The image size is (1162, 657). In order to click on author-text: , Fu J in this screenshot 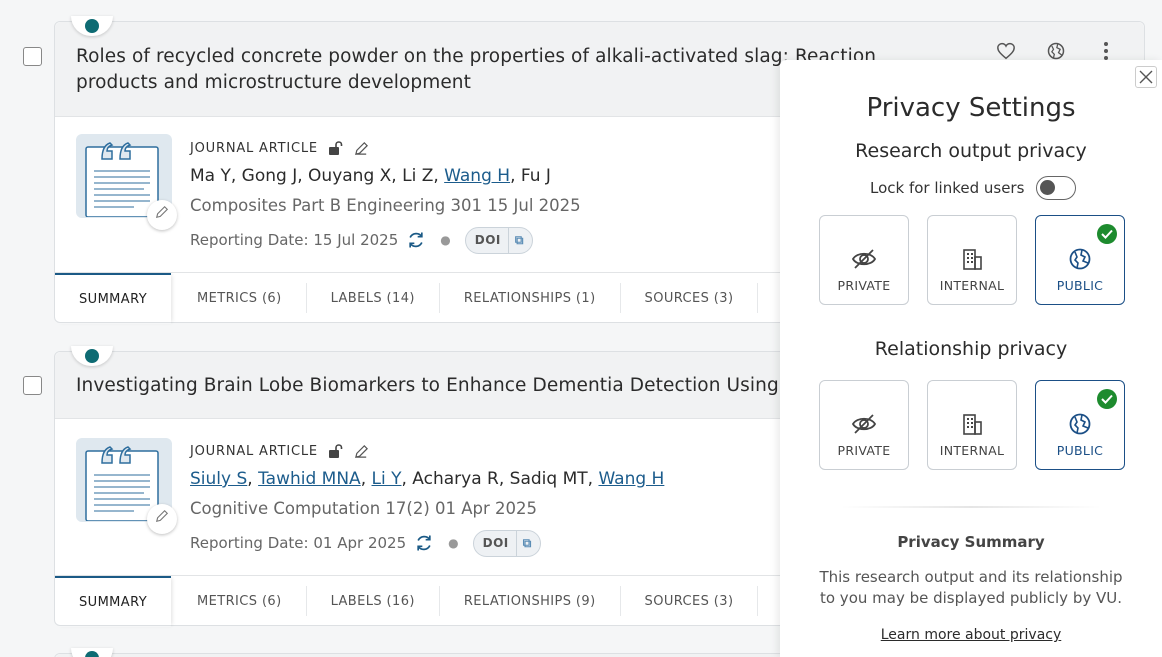, I will do `click(530, 176)`.